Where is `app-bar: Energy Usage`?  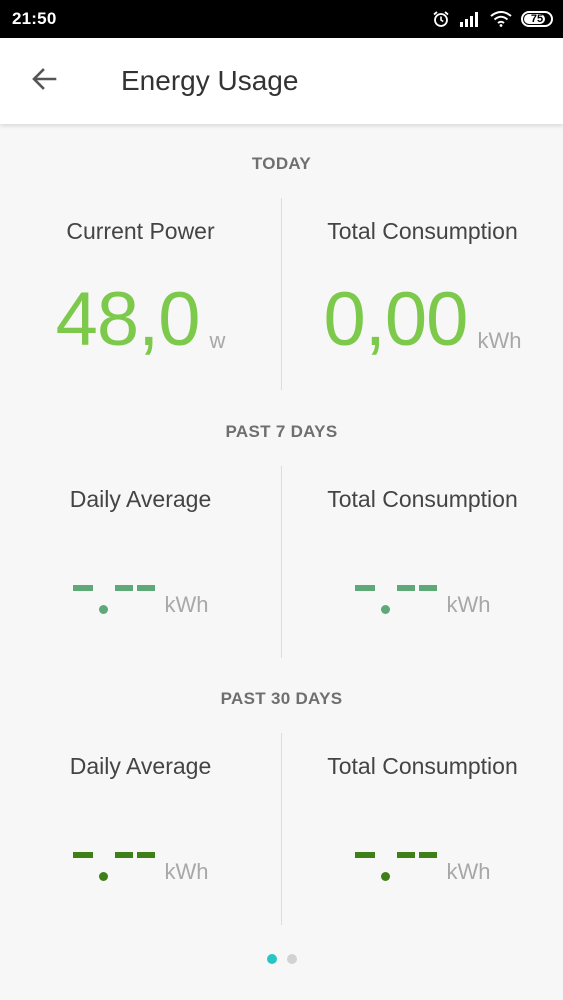 app-bar: Energy Usage is located at coordinates (281, 81).